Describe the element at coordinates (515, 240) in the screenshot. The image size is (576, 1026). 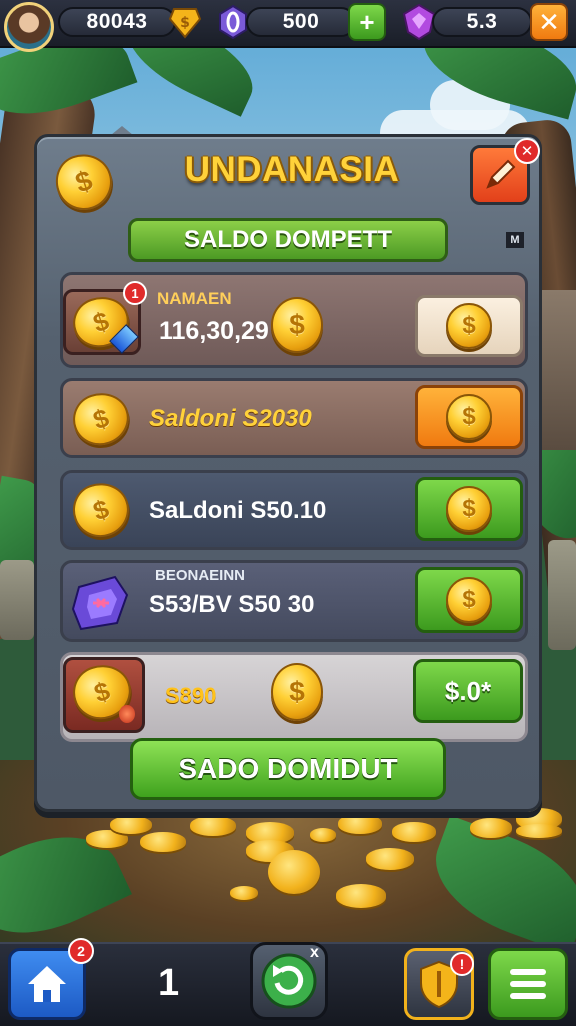
I see `mini-info-icon: M` at that location.